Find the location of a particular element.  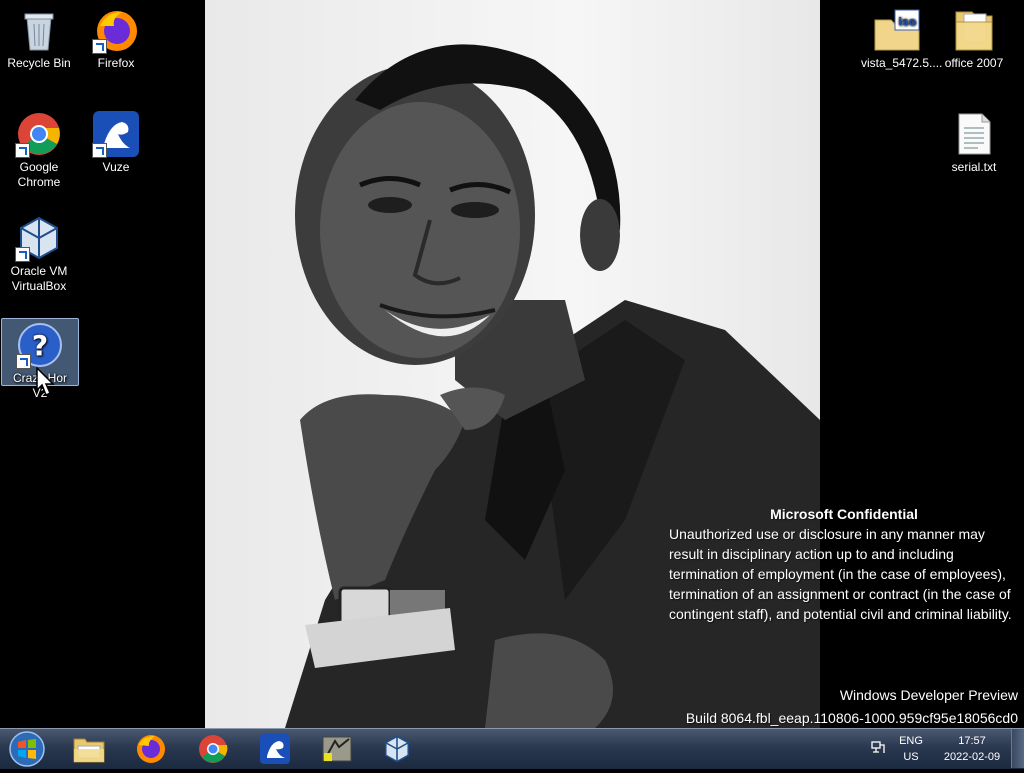

clock: 17:57 2022-02-09 is located at coordinates (972, 749).